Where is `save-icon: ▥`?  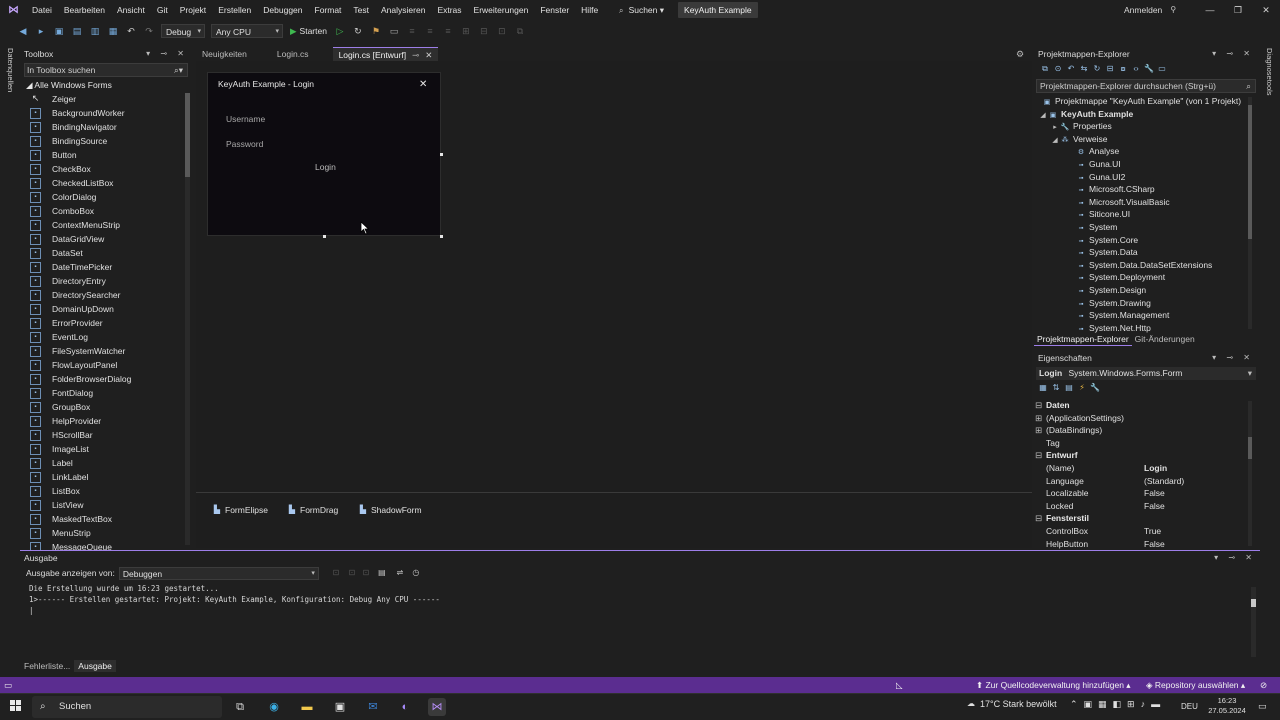 save-icon: ▥ is located at coordinates (95, 31).